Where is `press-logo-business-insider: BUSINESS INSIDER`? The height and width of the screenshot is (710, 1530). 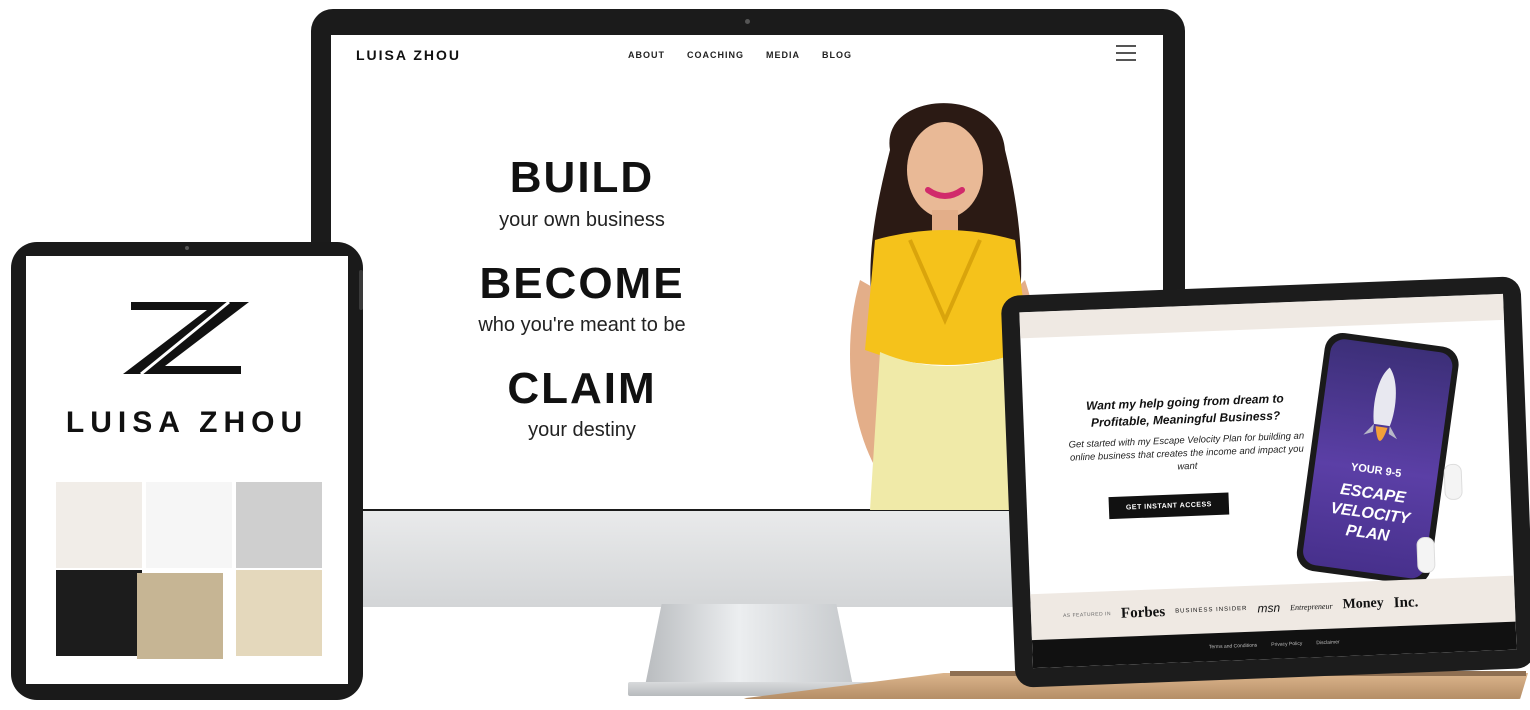 press-logo-business-insider: BUSINESS INSIDER is located at coordinates (1211, 610).